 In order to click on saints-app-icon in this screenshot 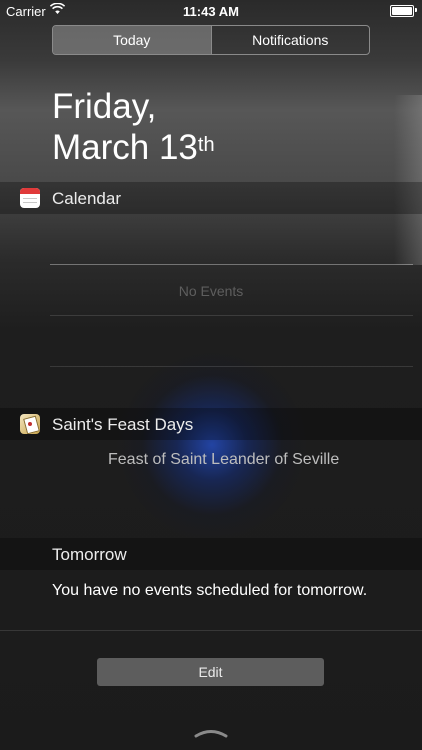, I will do `click(30, 424)`.